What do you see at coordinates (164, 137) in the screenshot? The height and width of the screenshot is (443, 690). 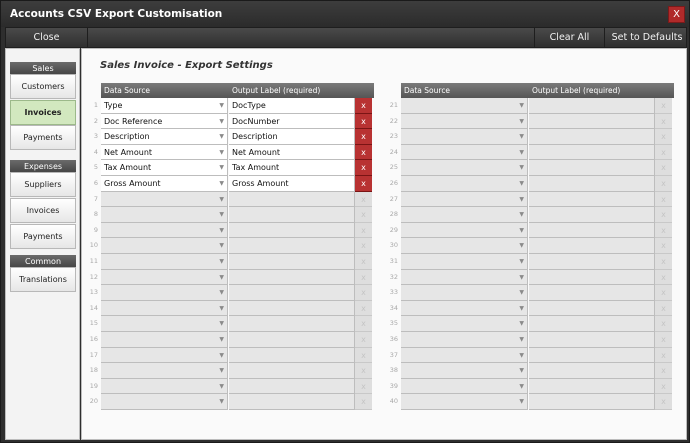 I see `data-source-select: Description ▼` at bounding box center [164, 137].